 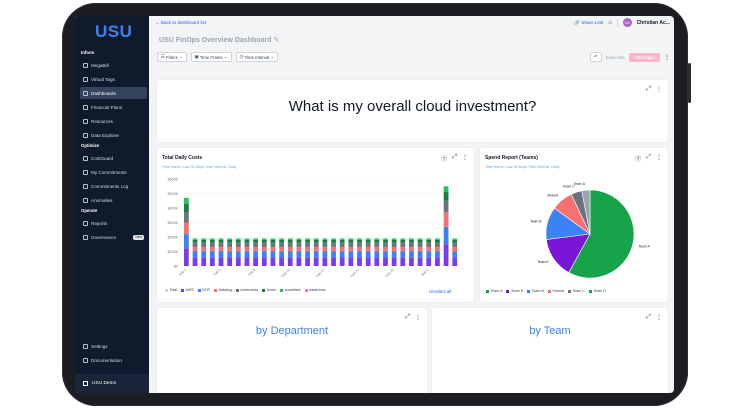 I want to click on daily-legend-item: GCP, so click(x=203, y=290).